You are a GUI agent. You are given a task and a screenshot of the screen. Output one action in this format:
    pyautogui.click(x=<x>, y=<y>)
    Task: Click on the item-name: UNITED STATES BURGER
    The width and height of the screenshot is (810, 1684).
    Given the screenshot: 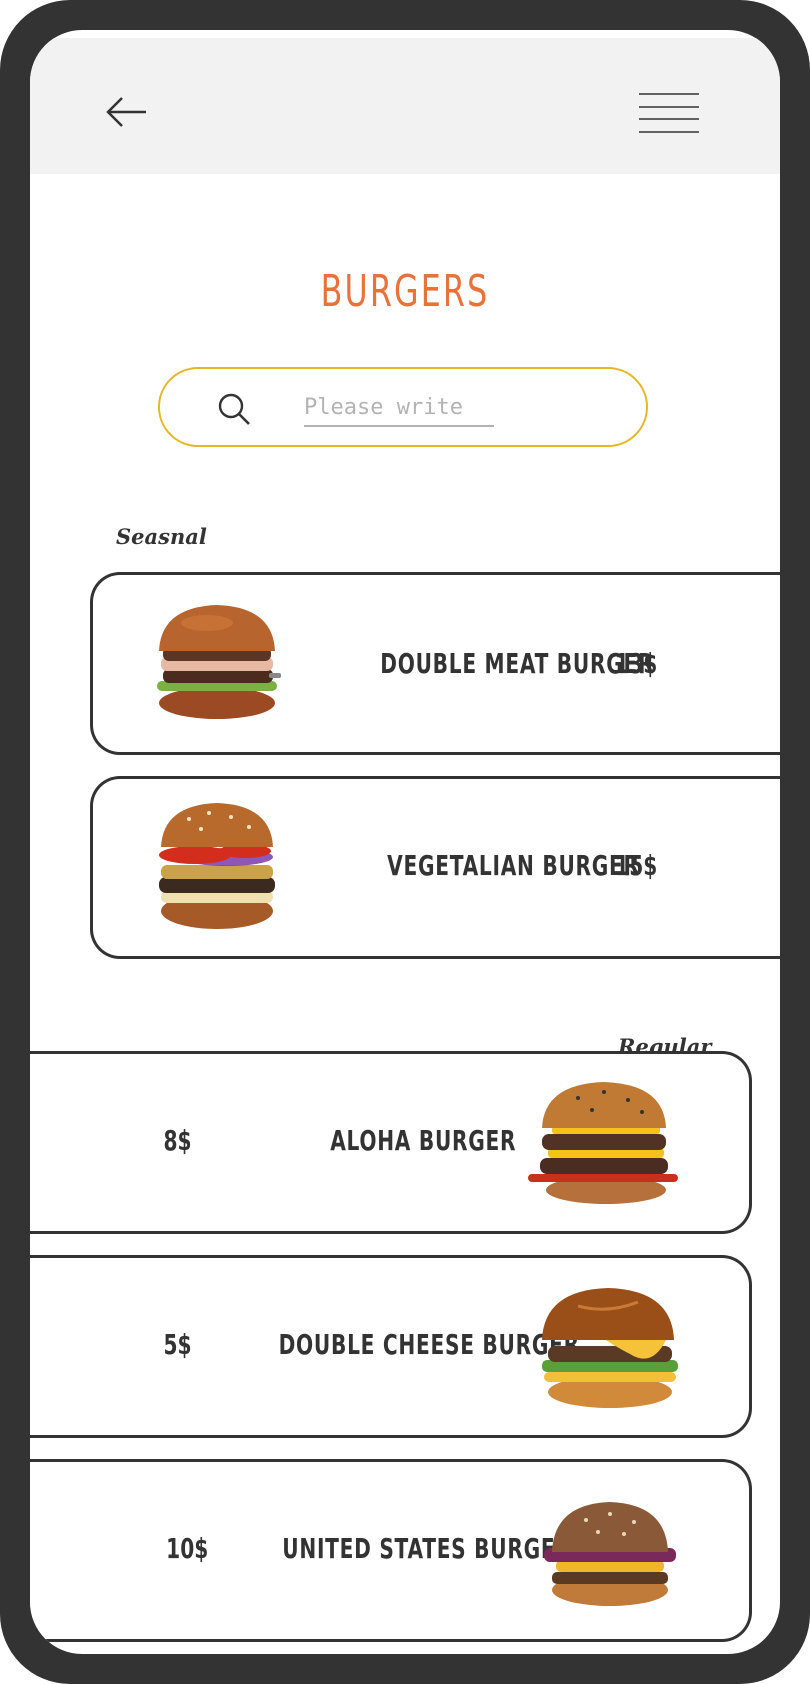 What is the action you would take?
    pyautogui.click(x=427, y=1548)
    